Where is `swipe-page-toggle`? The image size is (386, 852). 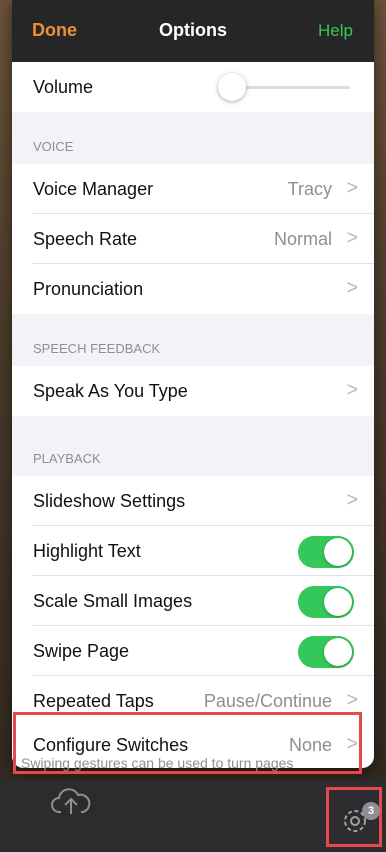
swipe-page-toggle is located at coordinates (326, 652).